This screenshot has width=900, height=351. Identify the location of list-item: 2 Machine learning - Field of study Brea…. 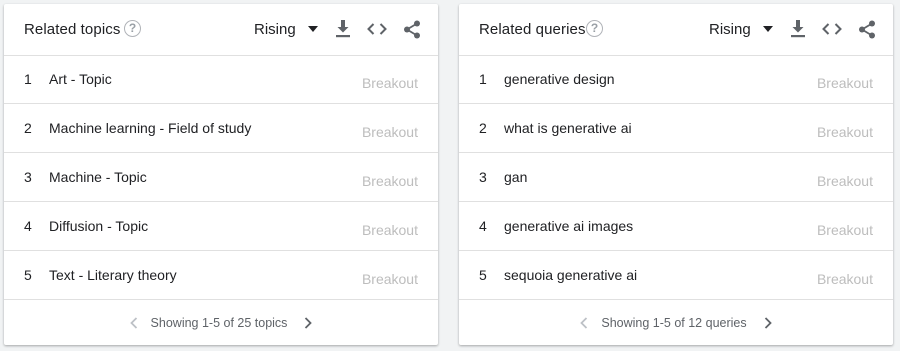
(221, 128).